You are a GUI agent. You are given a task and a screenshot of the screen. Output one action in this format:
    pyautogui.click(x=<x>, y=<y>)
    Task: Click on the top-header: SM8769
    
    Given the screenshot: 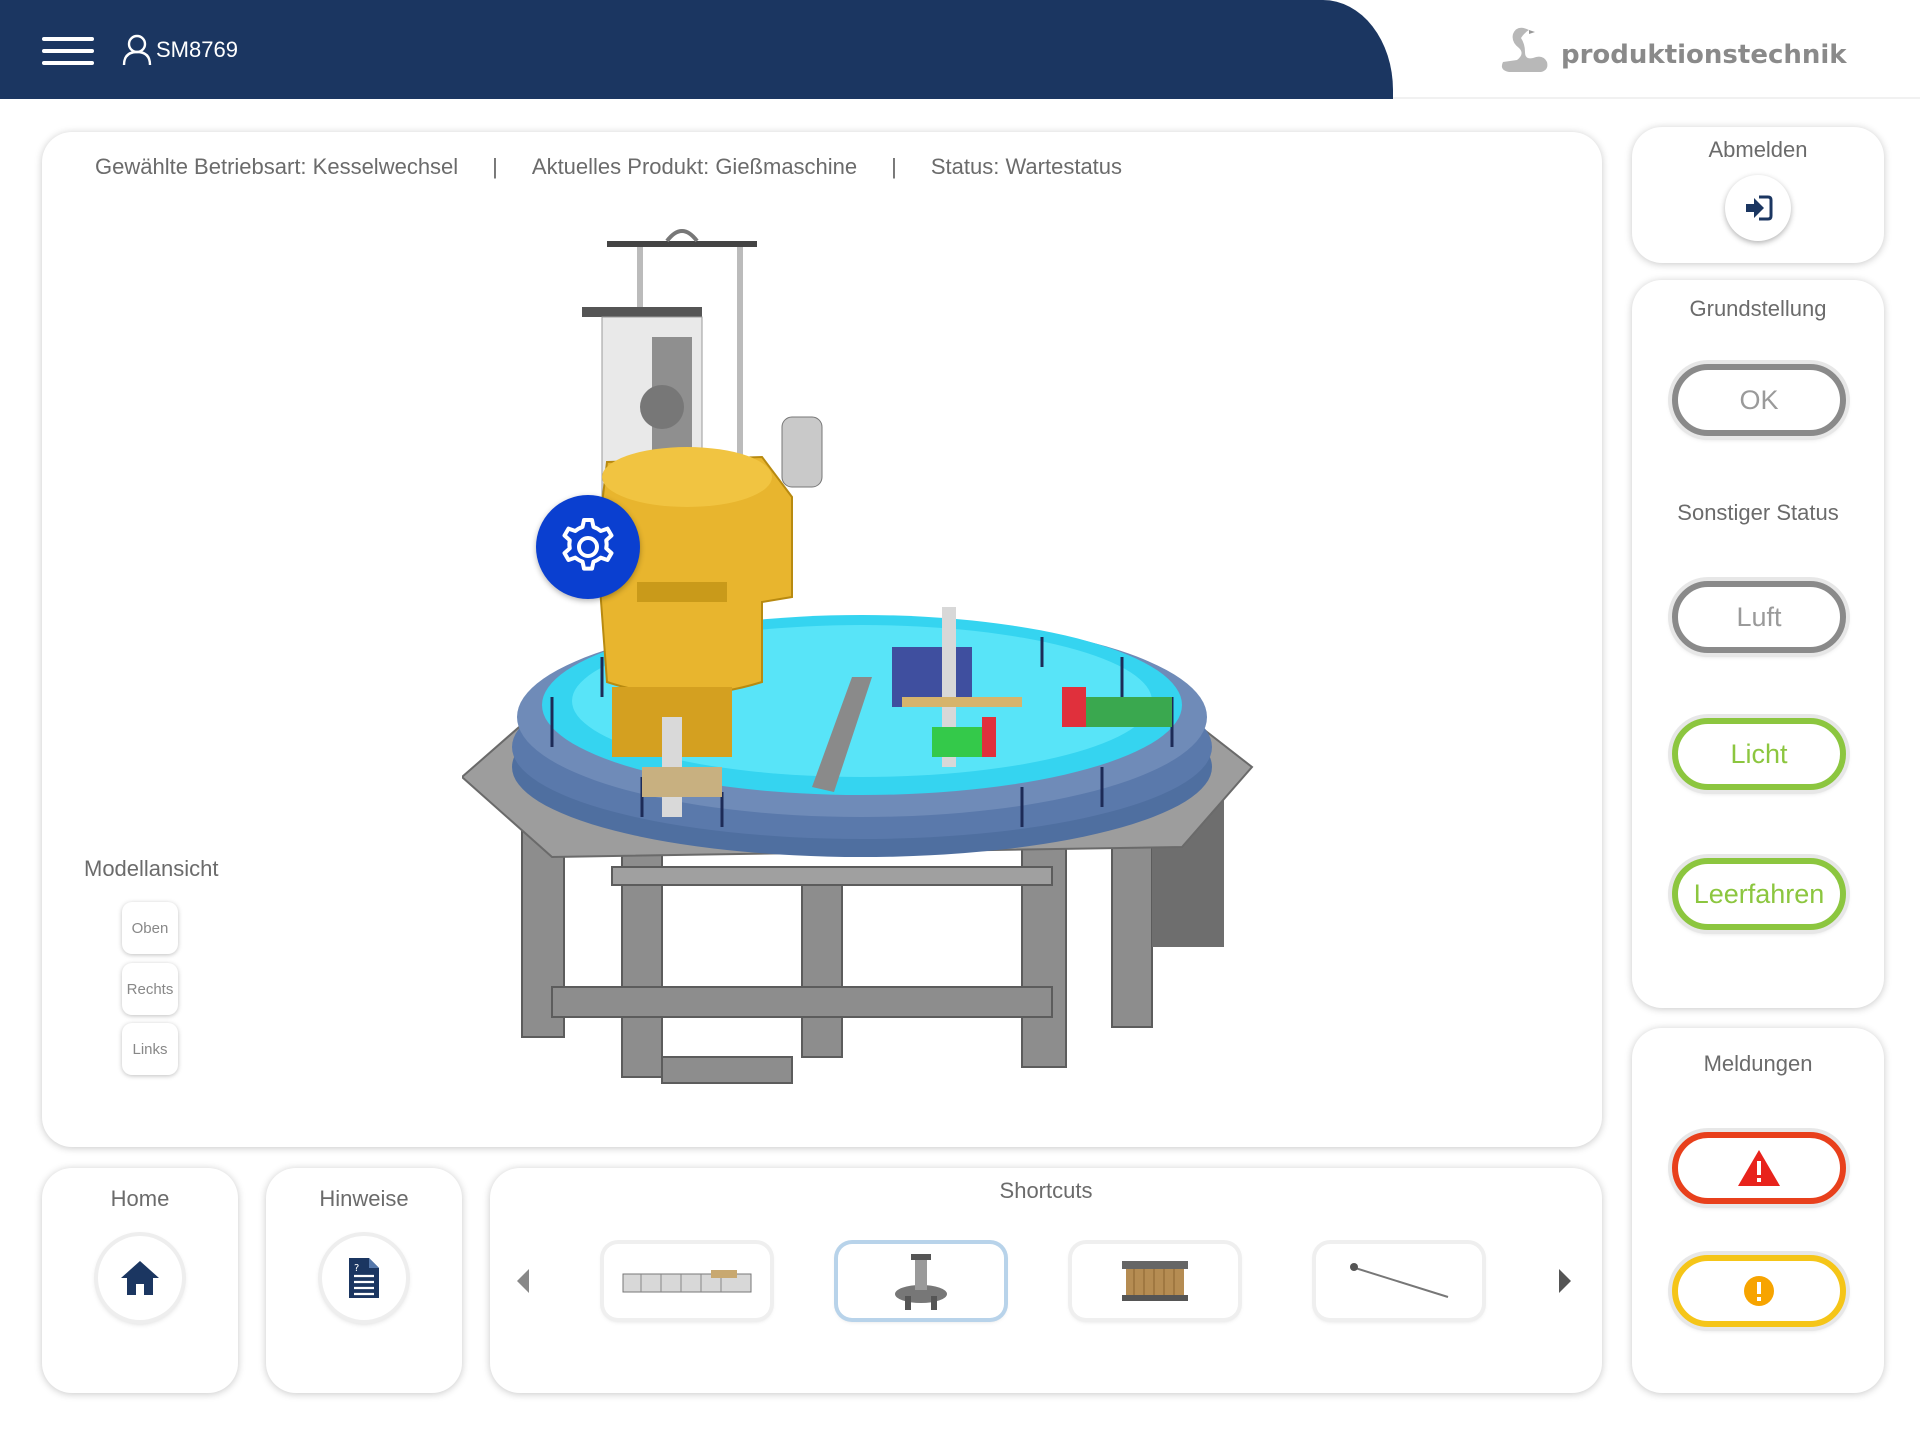 What is the action you would take?
    pyautogui.click(x=696, y=49)
    